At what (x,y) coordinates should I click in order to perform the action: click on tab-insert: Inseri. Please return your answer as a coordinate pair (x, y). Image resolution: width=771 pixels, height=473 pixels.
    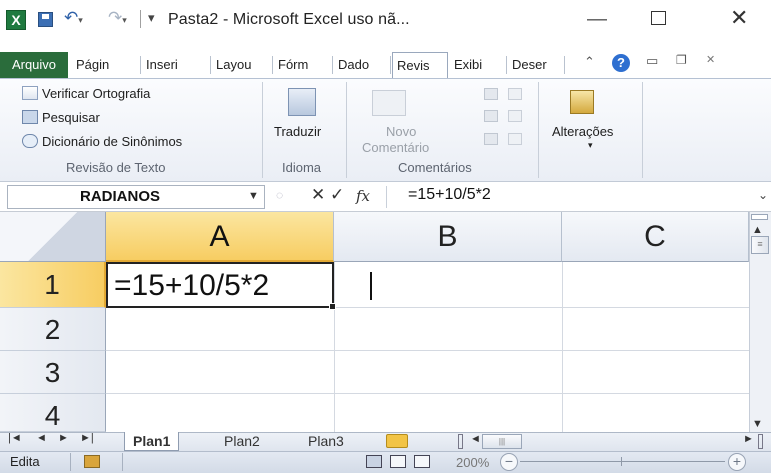
    Looking at the image, I should click on (176, 65).